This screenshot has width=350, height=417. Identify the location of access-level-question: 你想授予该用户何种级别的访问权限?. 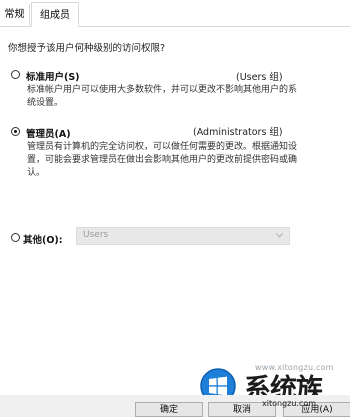
(87, 48).